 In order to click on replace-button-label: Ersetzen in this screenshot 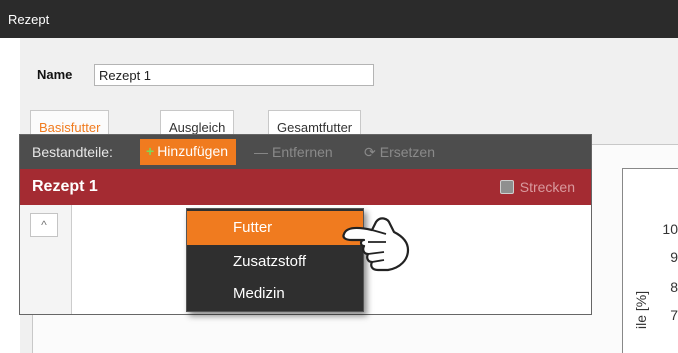, I will do `click(407, 152)`.